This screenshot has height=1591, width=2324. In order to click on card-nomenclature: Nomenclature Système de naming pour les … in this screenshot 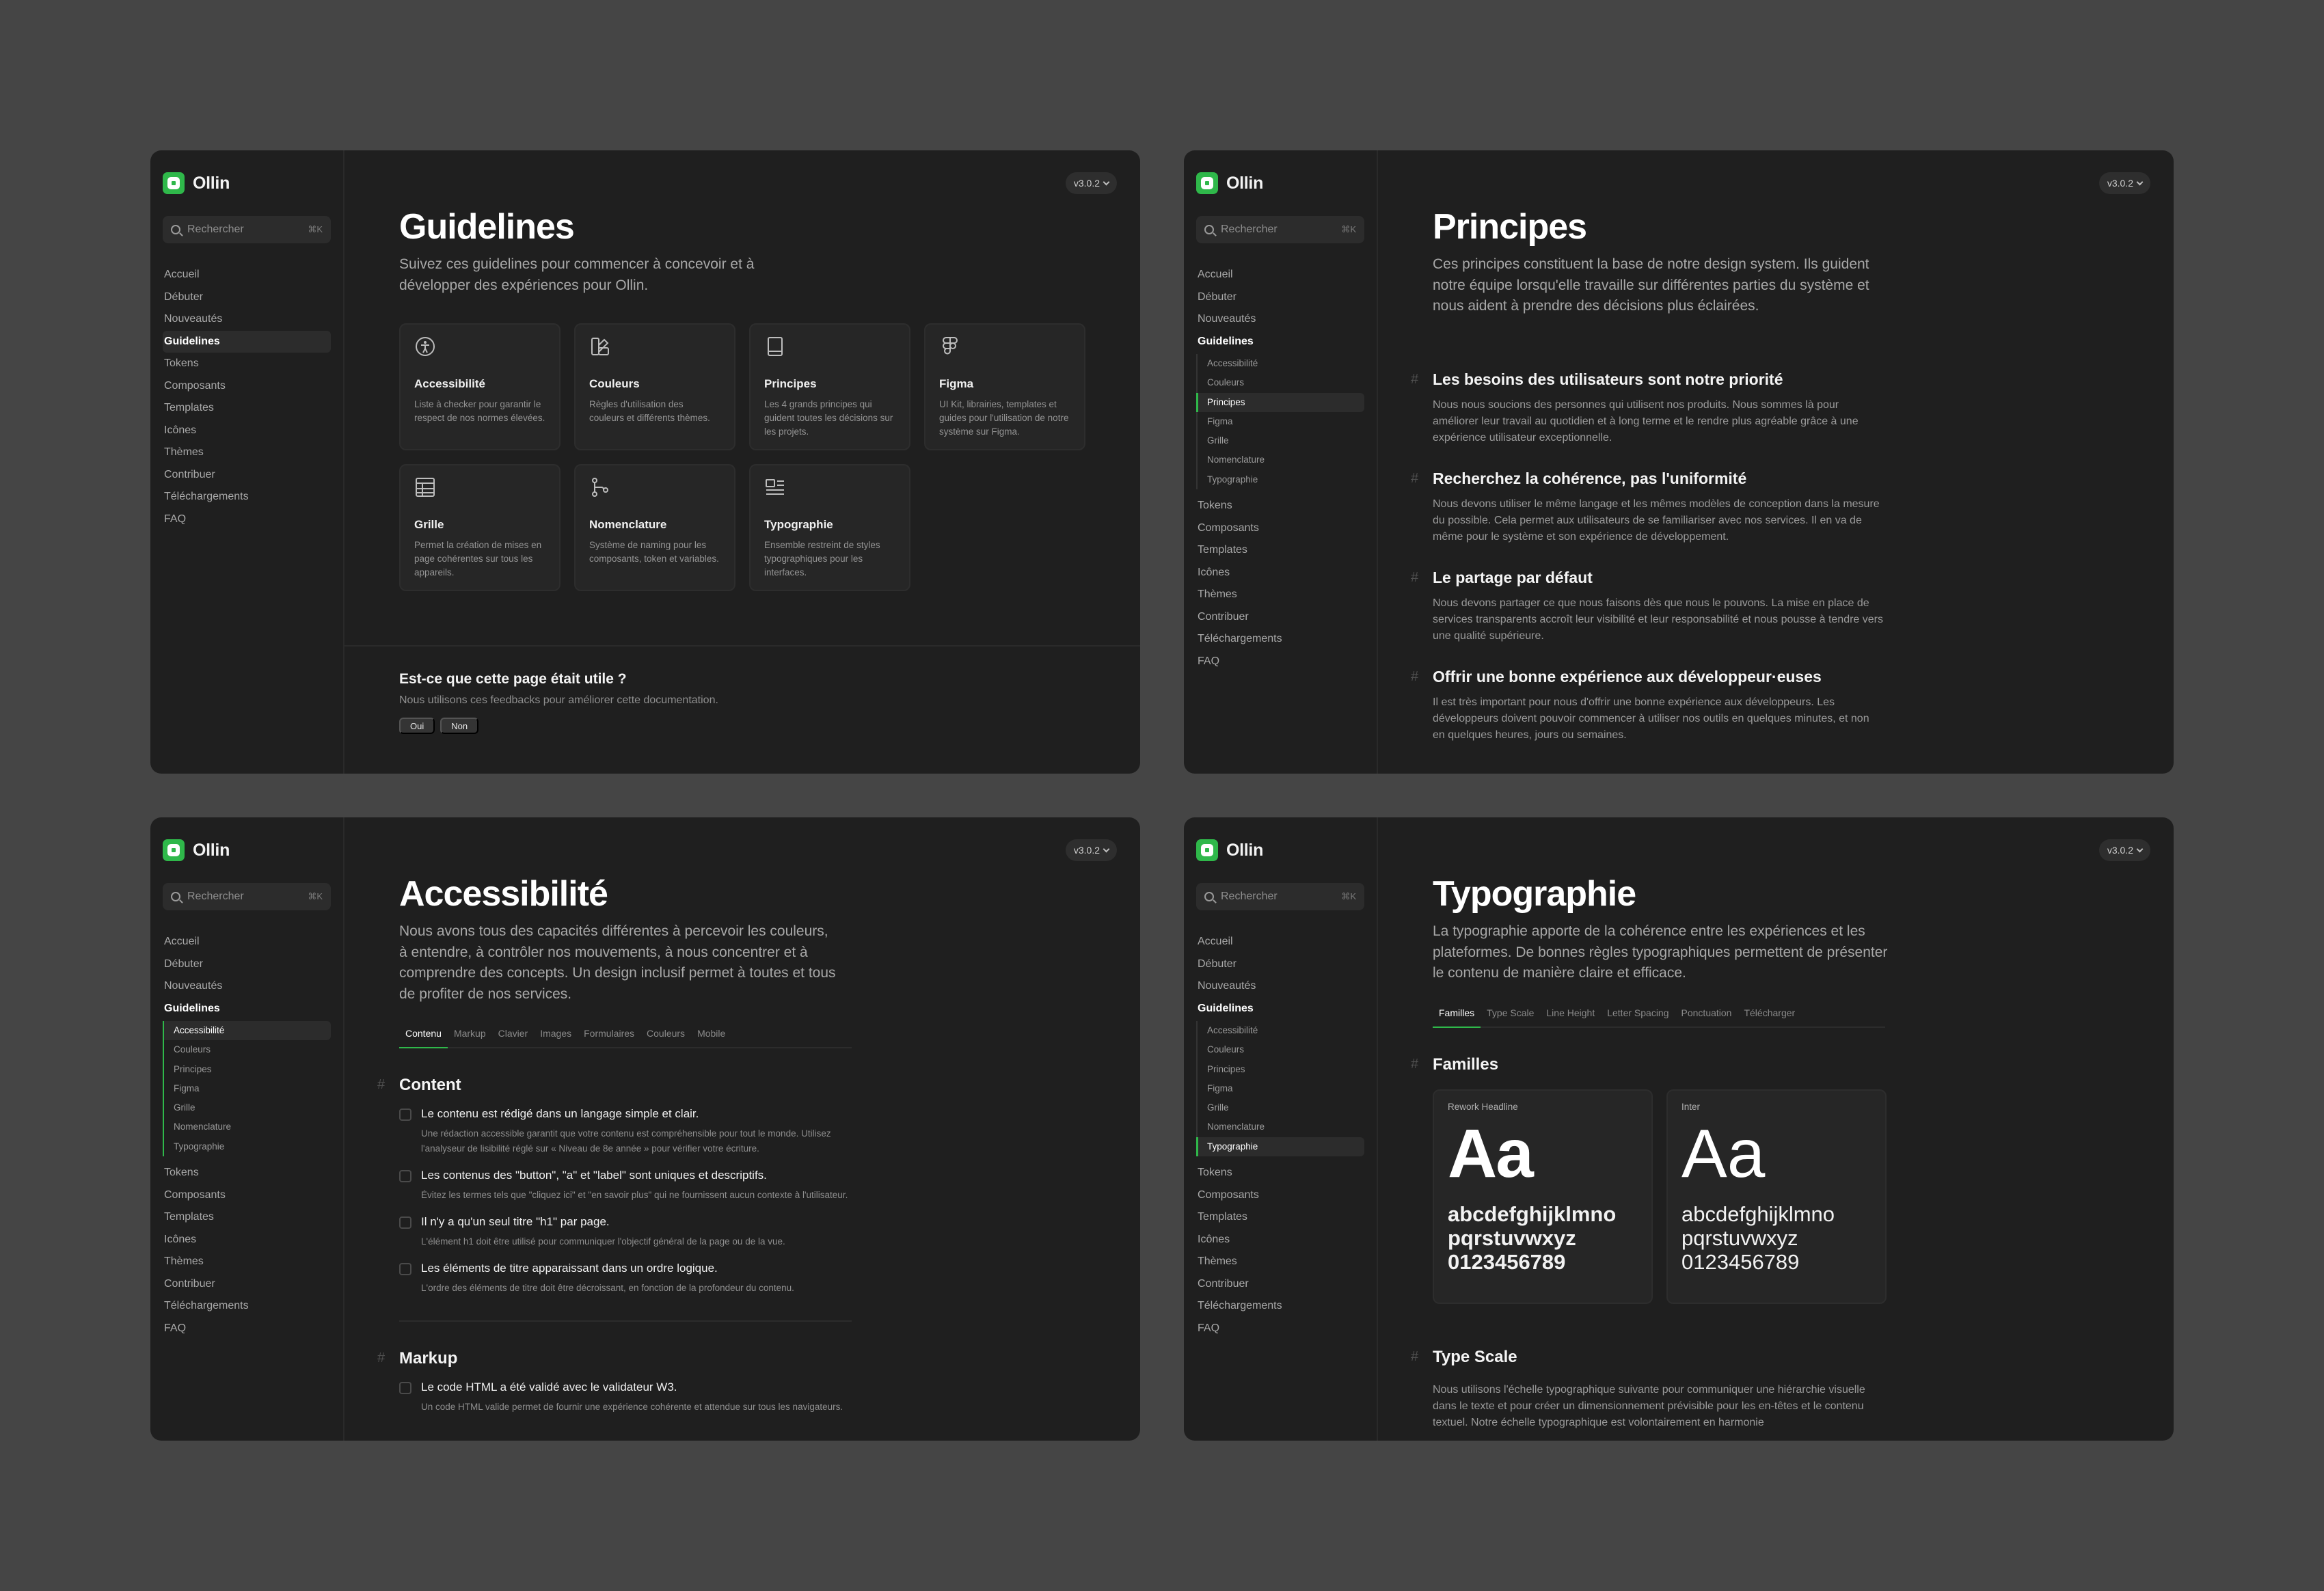, I will do `click(654, 527)`.